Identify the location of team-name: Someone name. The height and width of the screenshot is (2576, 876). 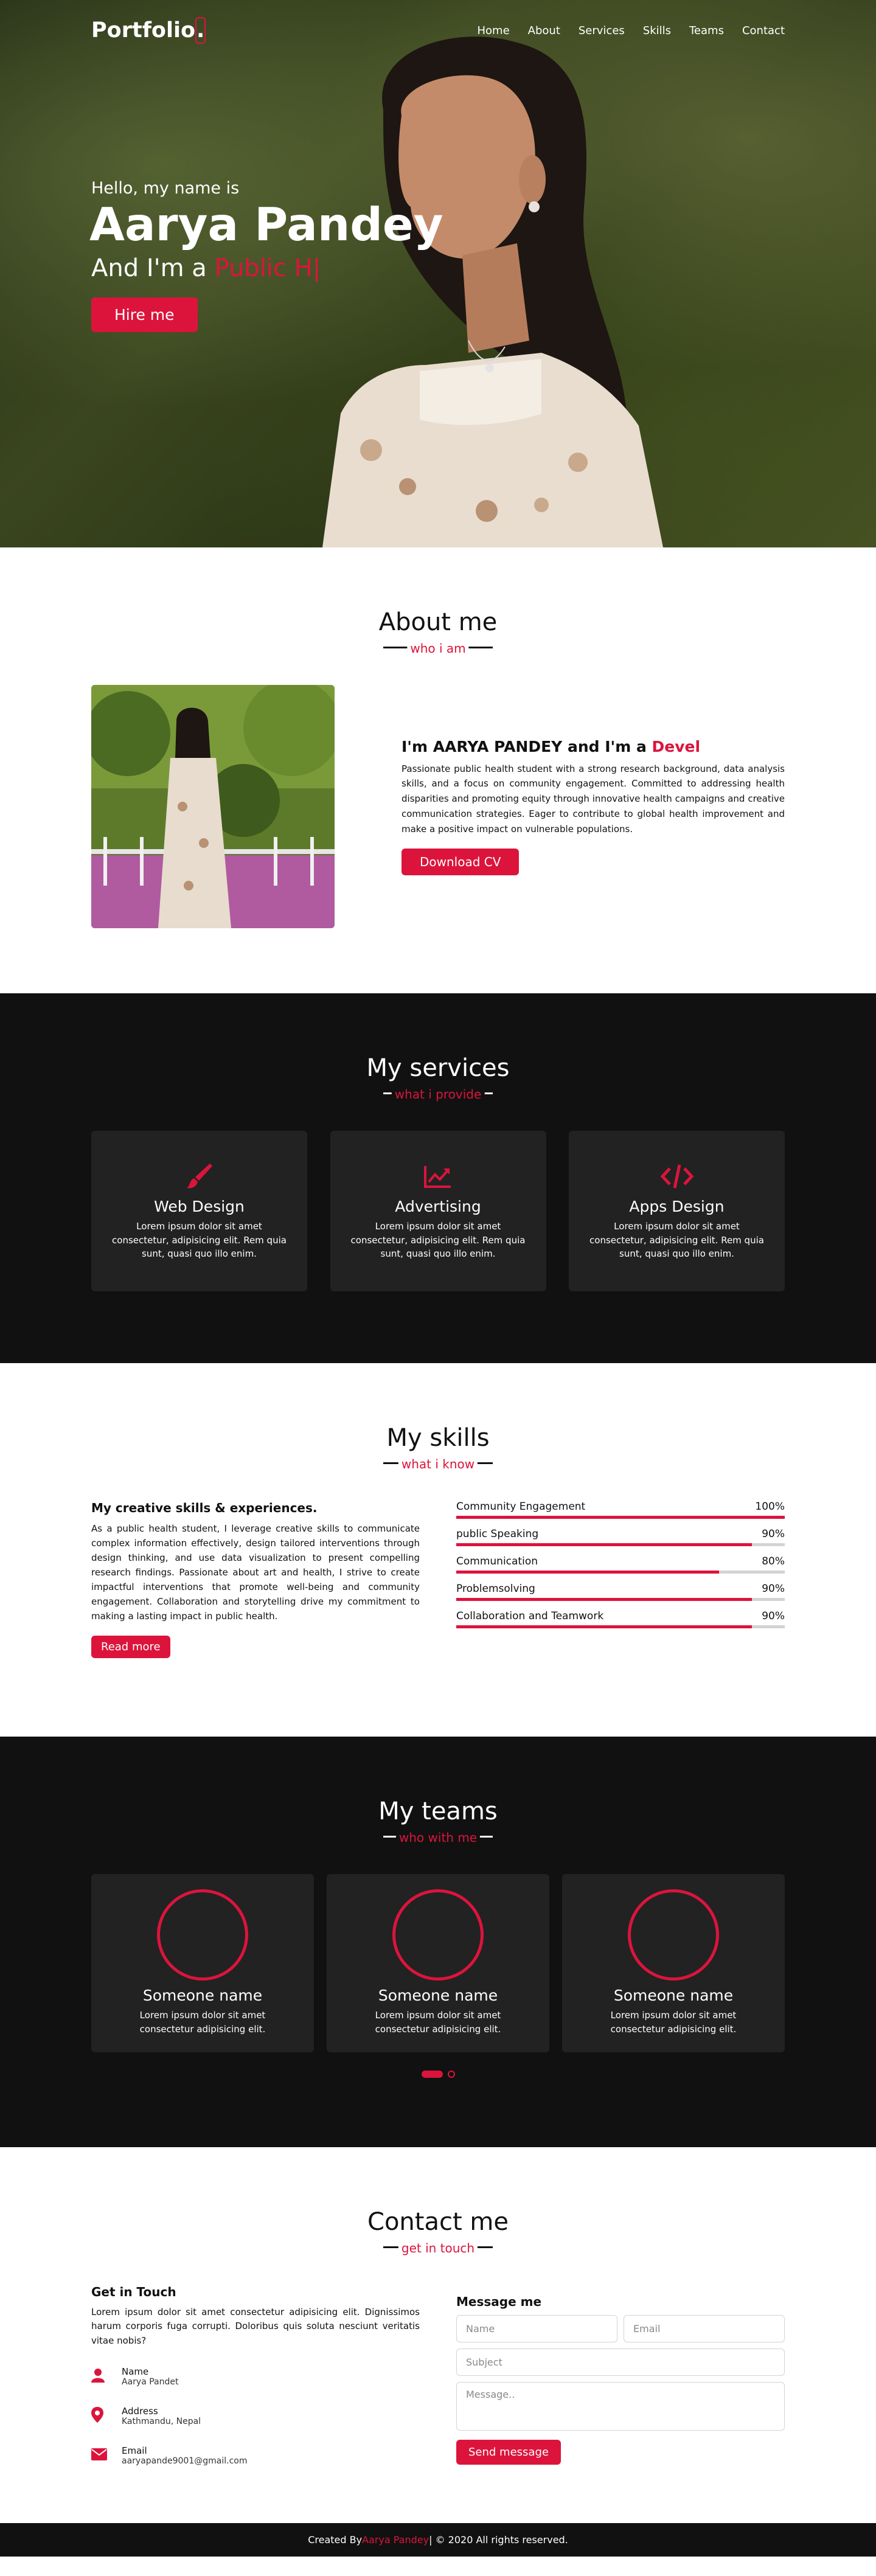
(202, 1995).